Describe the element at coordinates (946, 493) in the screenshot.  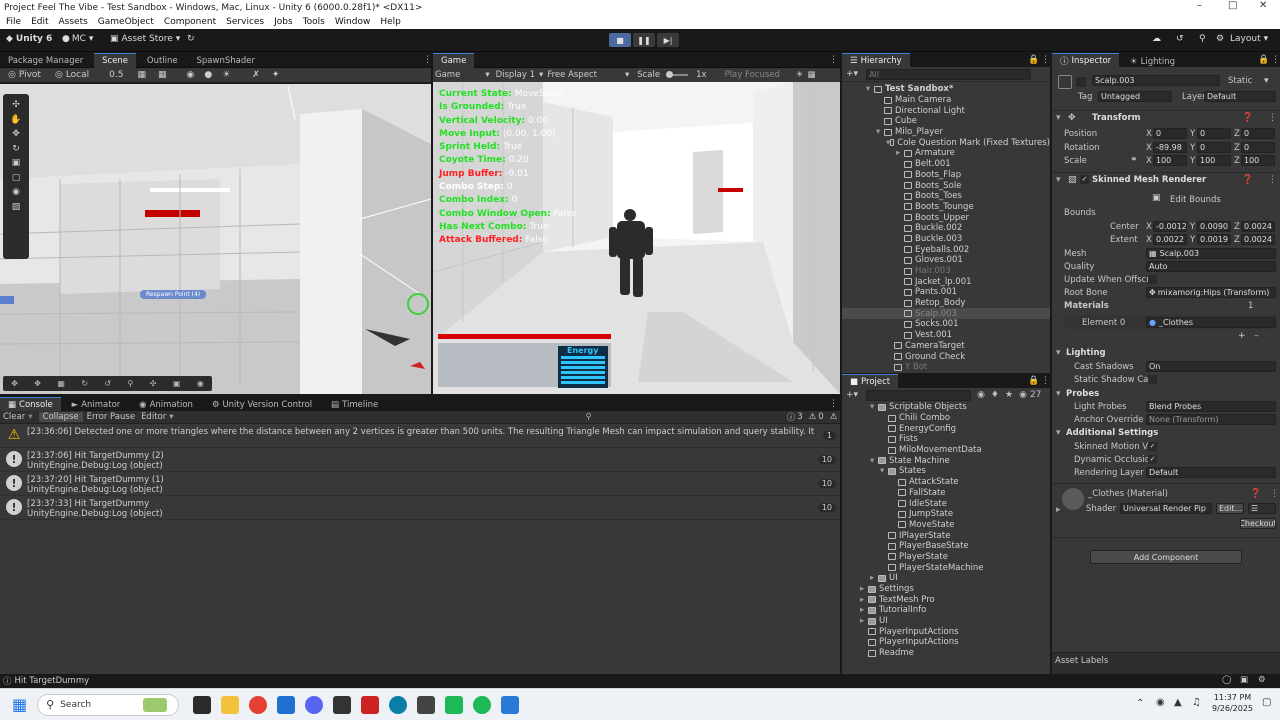
I see `project-item: FallState` at that location.